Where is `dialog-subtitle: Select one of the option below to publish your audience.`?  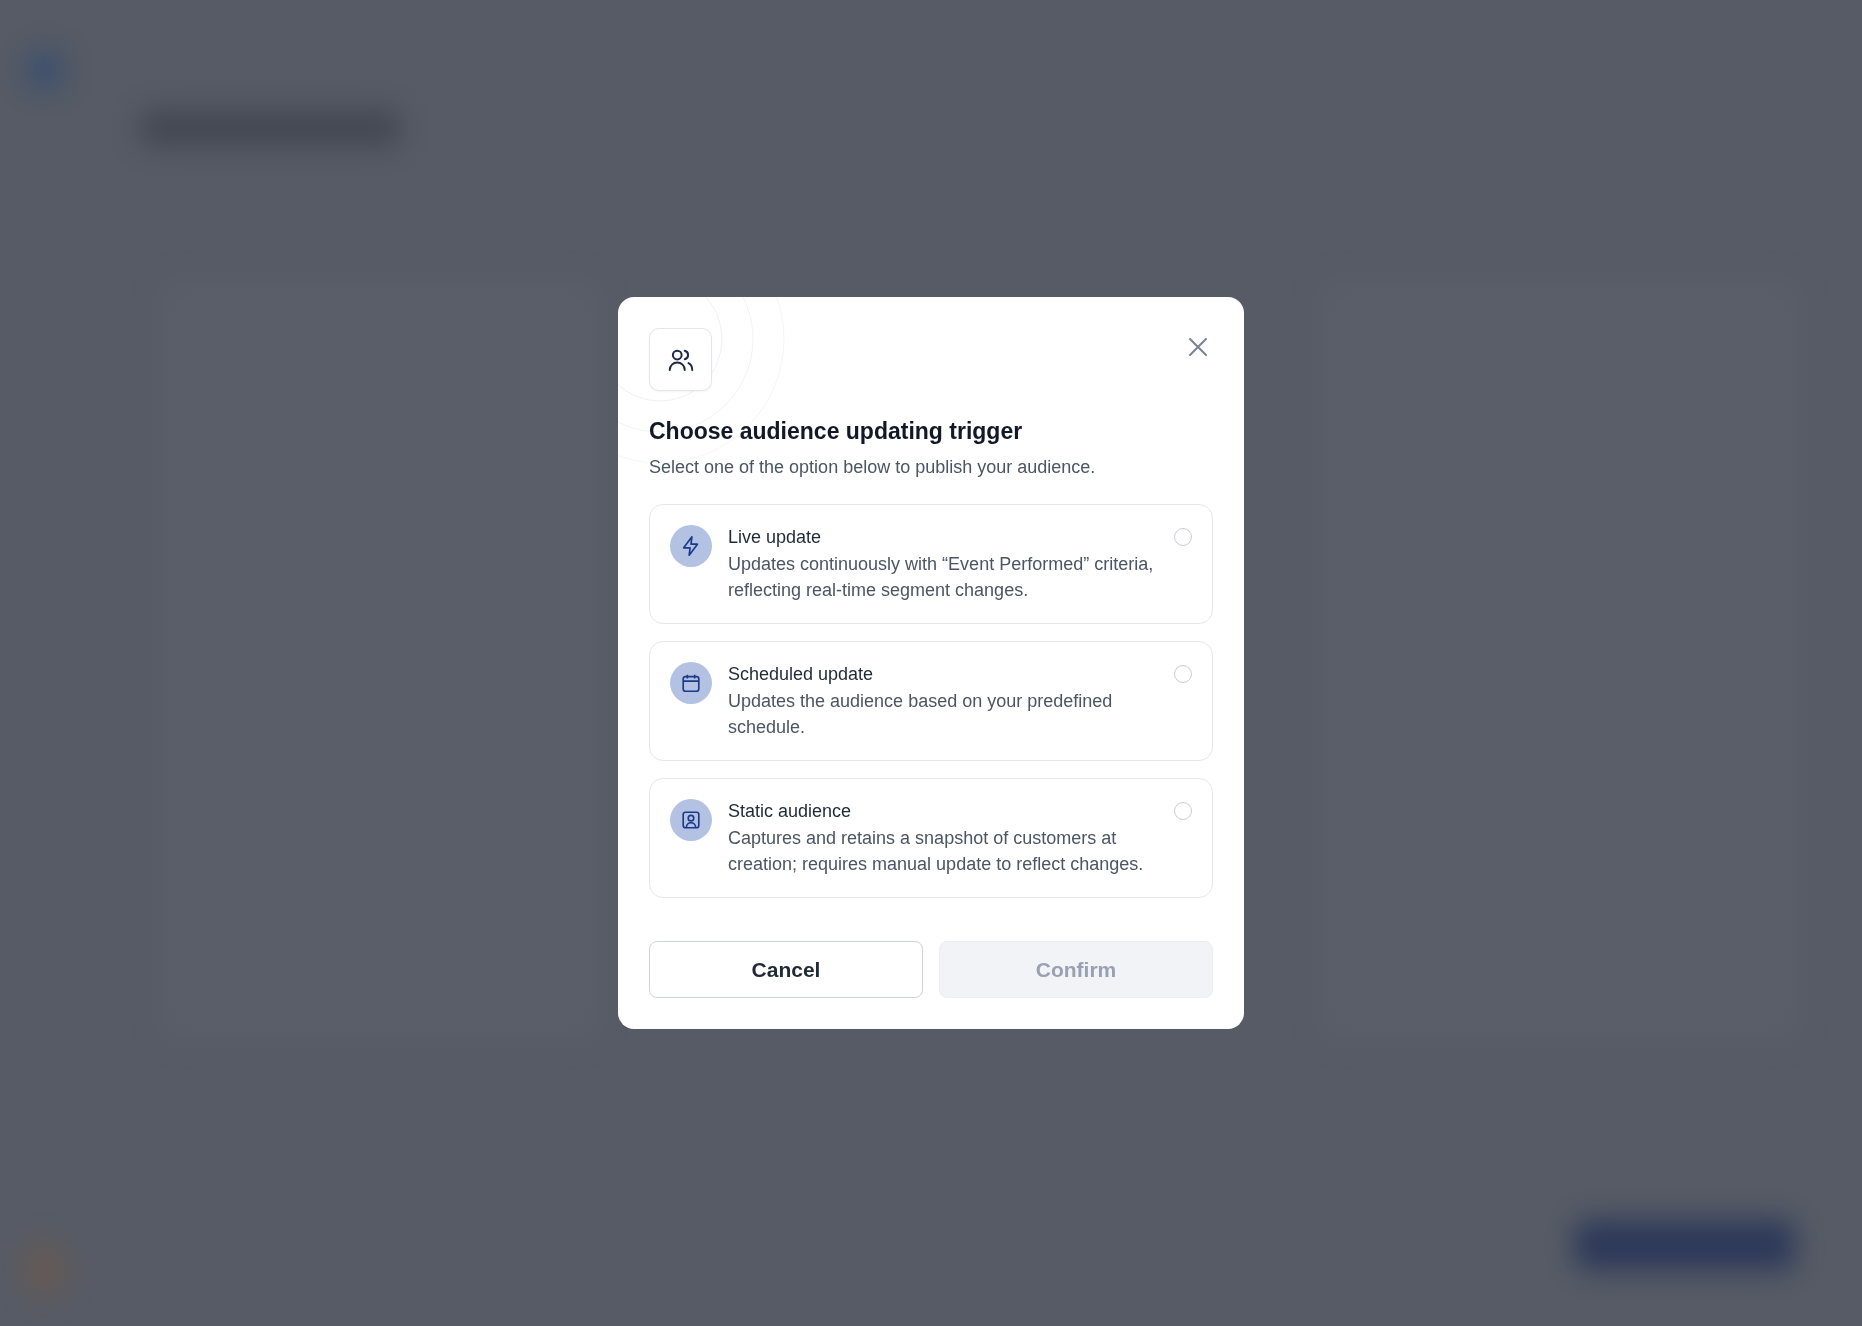
dialog-subtitle: Select one of the option below to publish your audience. is located at coordinates (873, 467).